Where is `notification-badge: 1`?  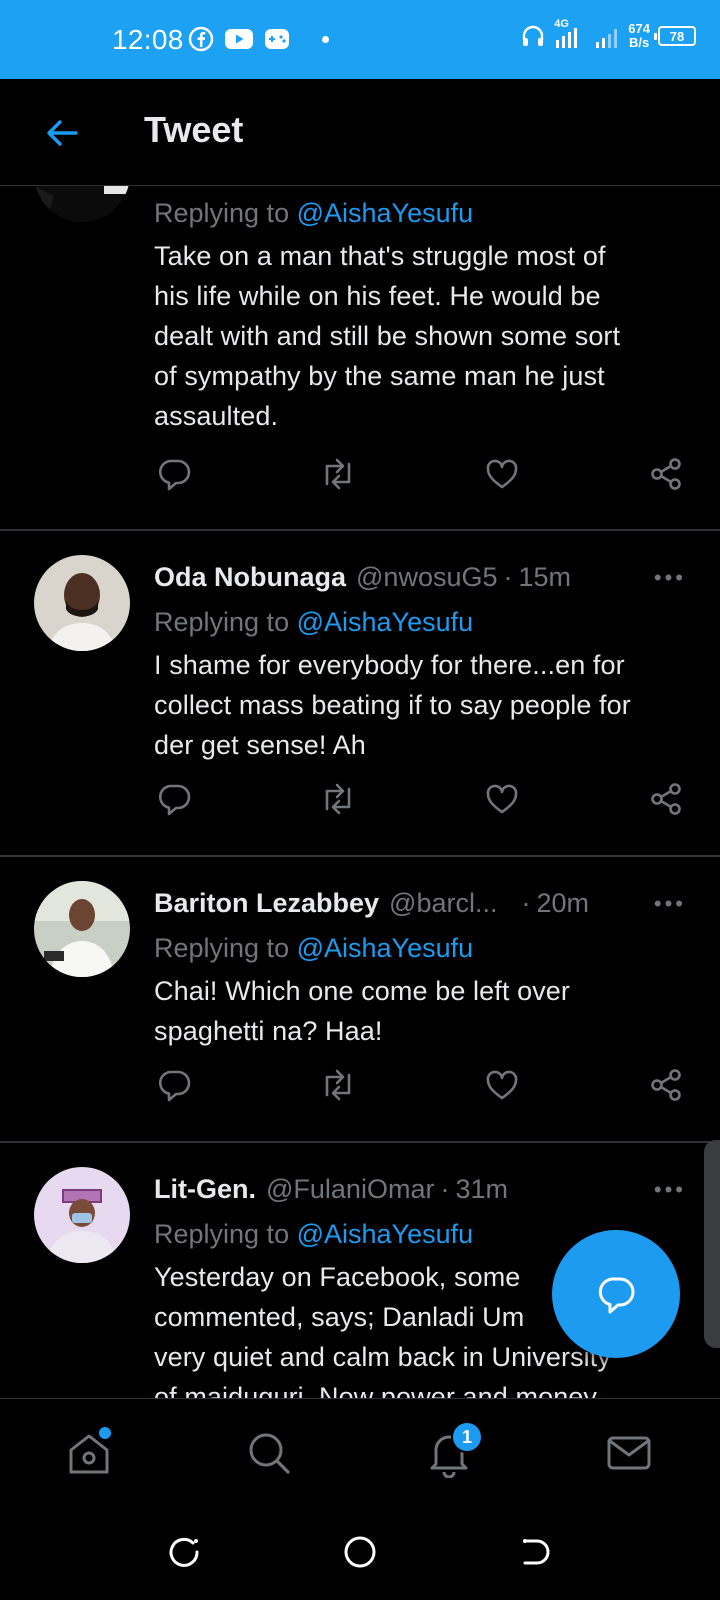
notification-badge: 1 is located at coordinates (467, 1437).